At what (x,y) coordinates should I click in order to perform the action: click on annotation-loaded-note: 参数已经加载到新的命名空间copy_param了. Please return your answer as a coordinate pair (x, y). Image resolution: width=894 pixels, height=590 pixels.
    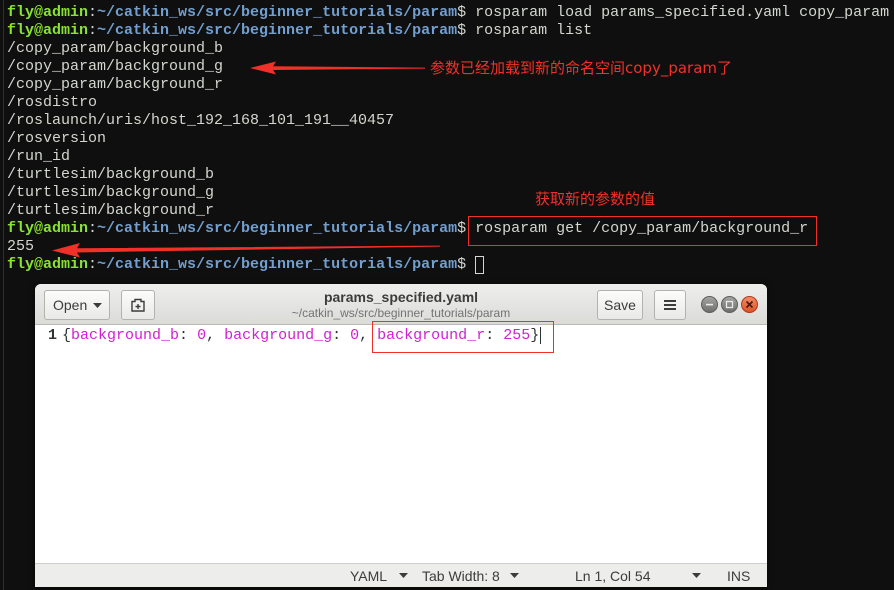
    Looking at the image, I should click on (581, 68).